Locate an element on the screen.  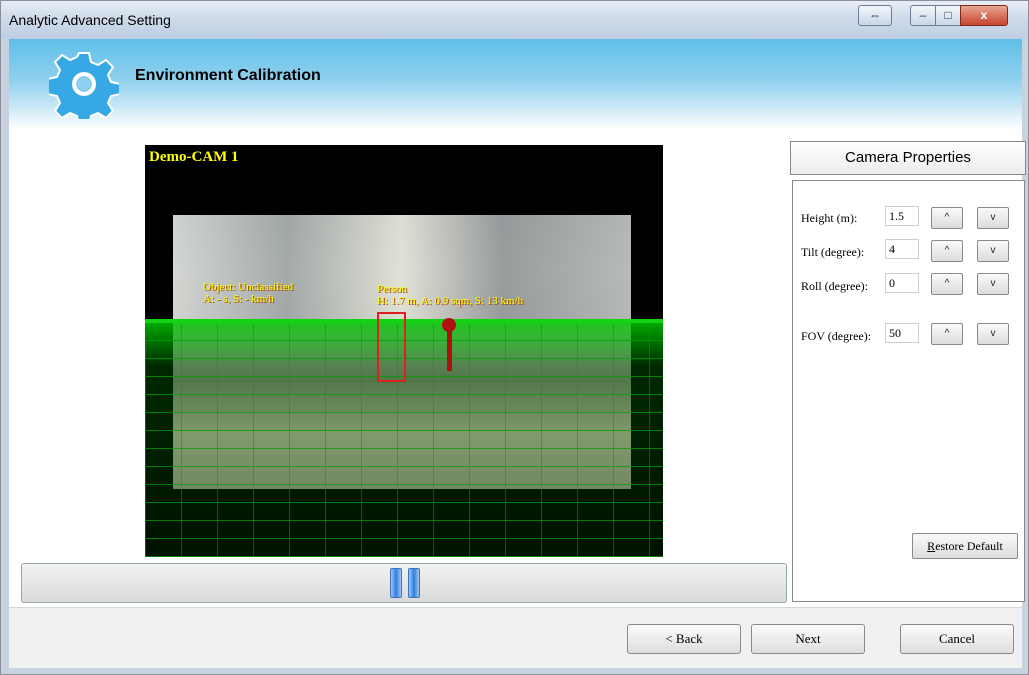
window-border-bottom is located at coordinates (514, 670).